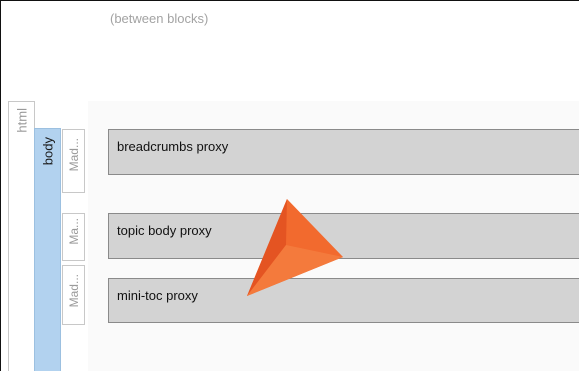  What do you see at coordinates (295, 247) in the screenshot?
I see `orange-pointer-arrow-icon` at bounding box center [295, 247].